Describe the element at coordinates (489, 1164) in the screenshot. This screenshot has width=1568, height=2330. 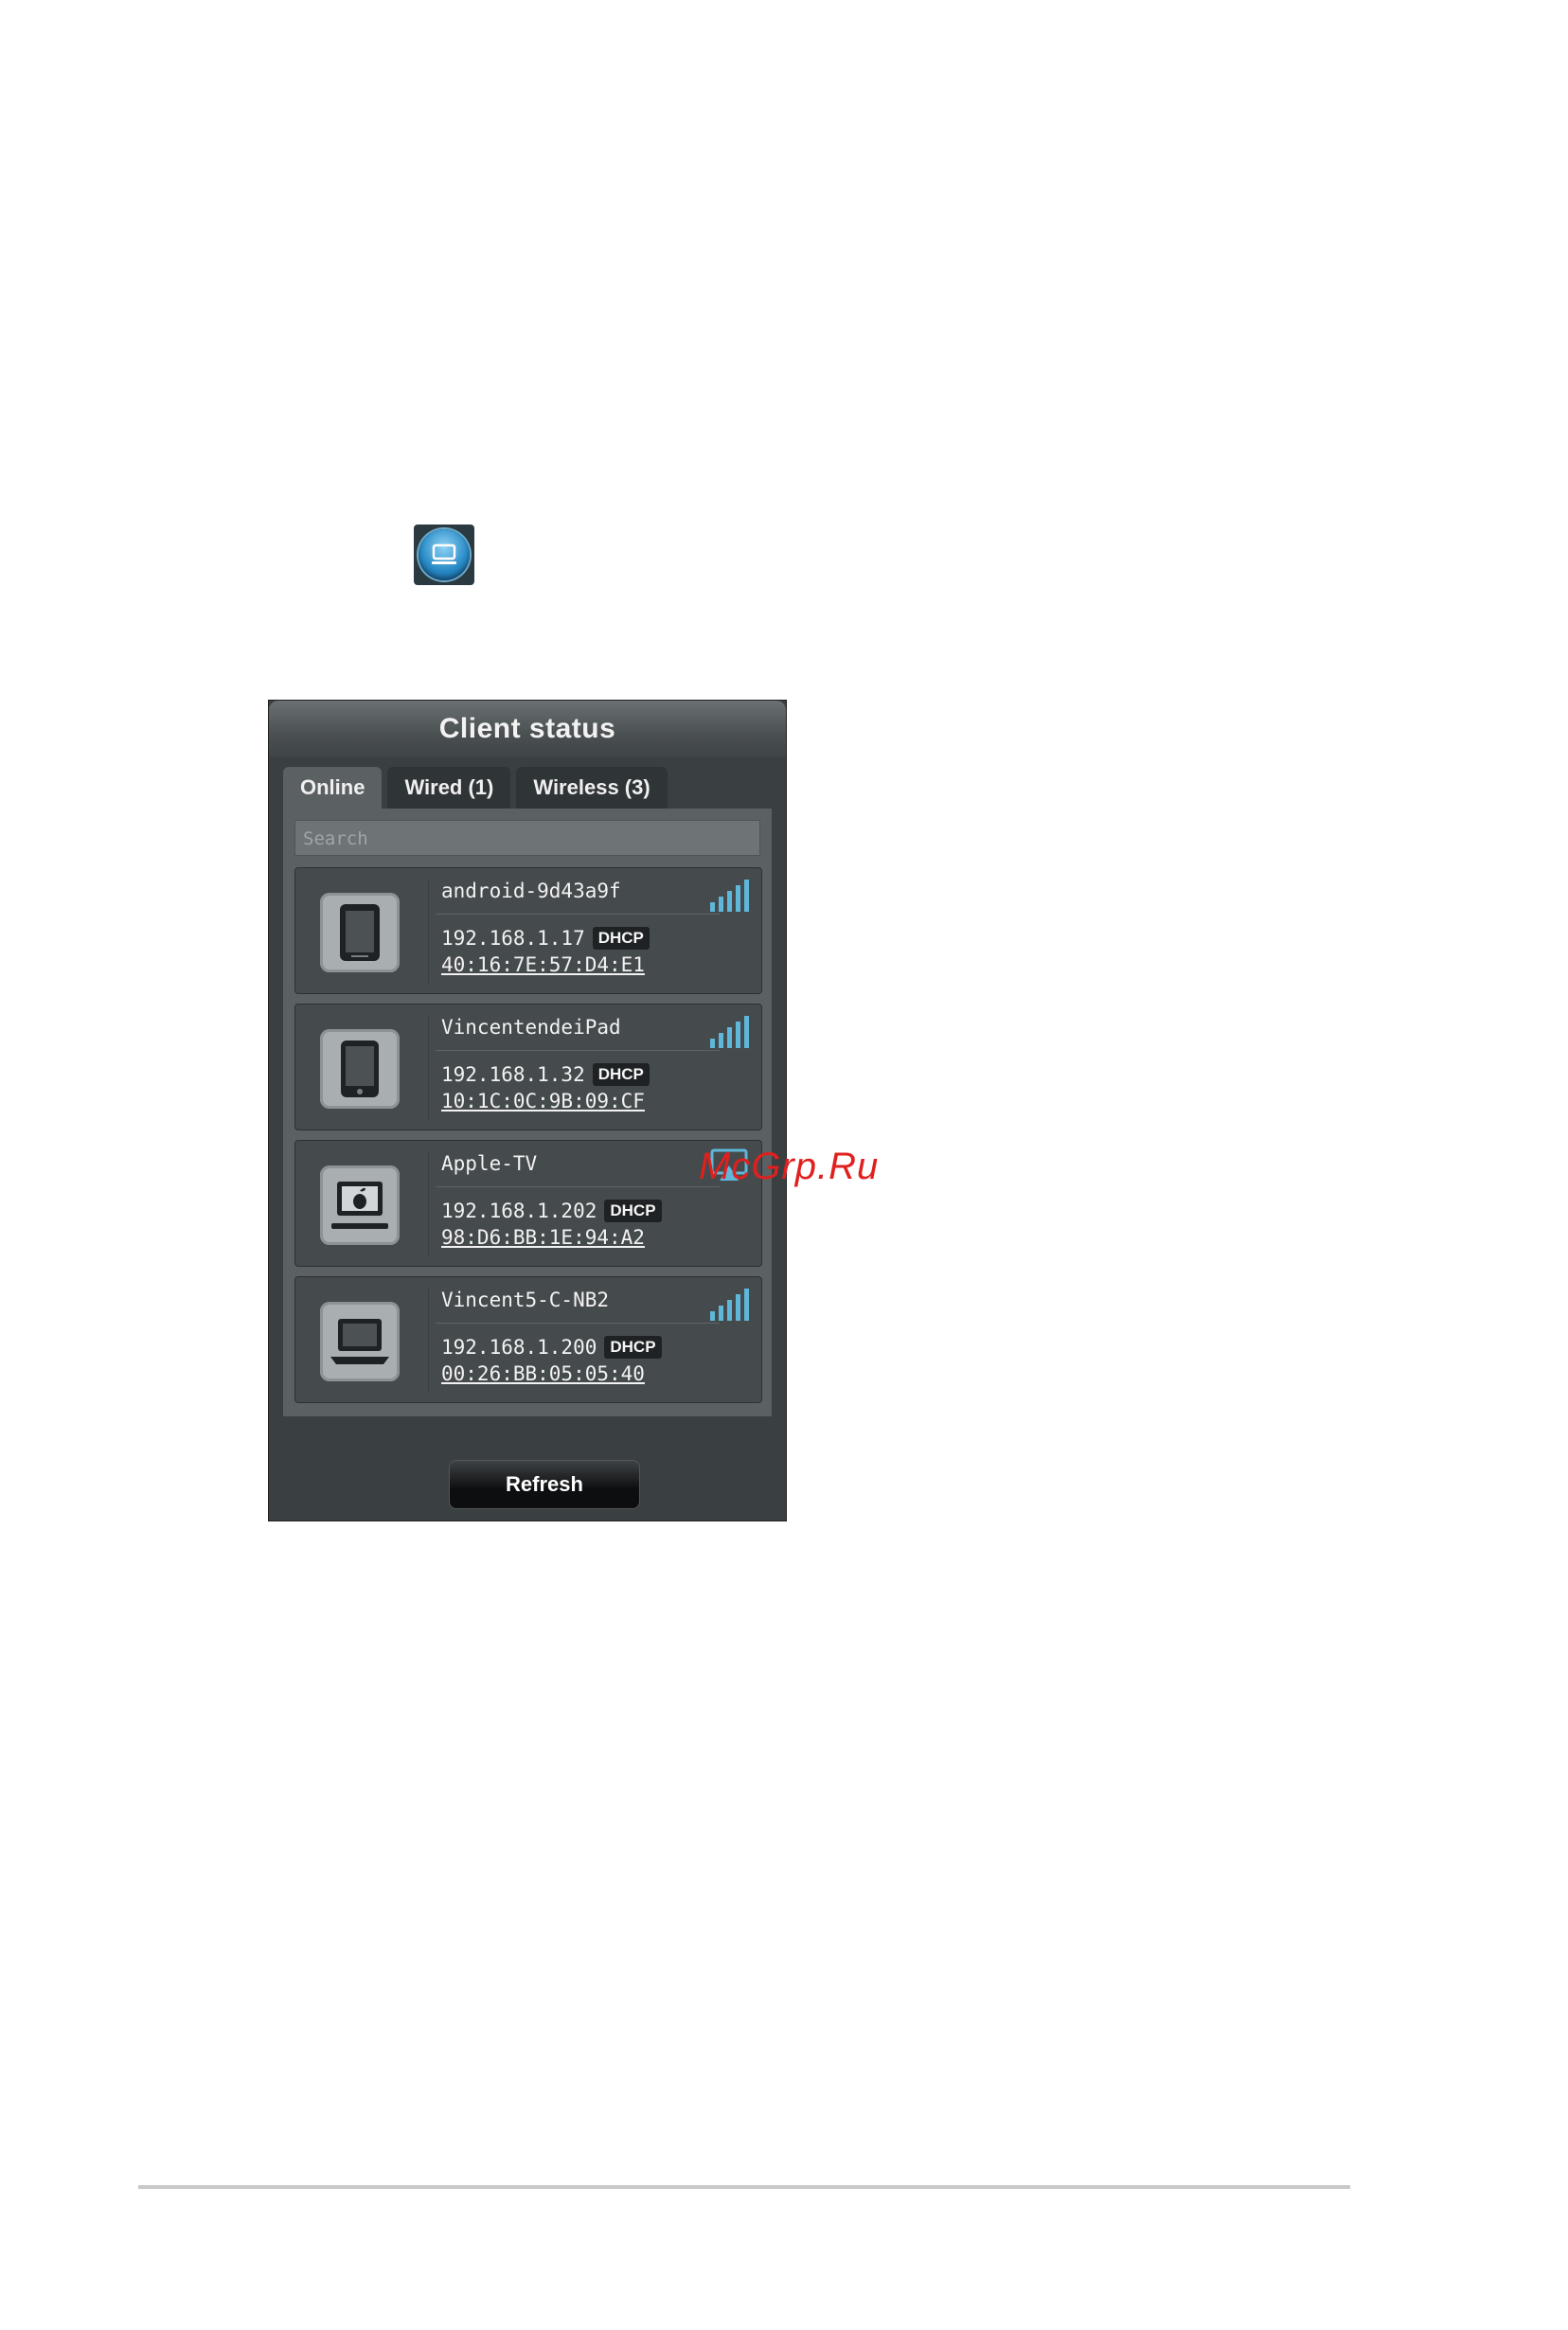
I see `client-name: Apple-TV` at that location.